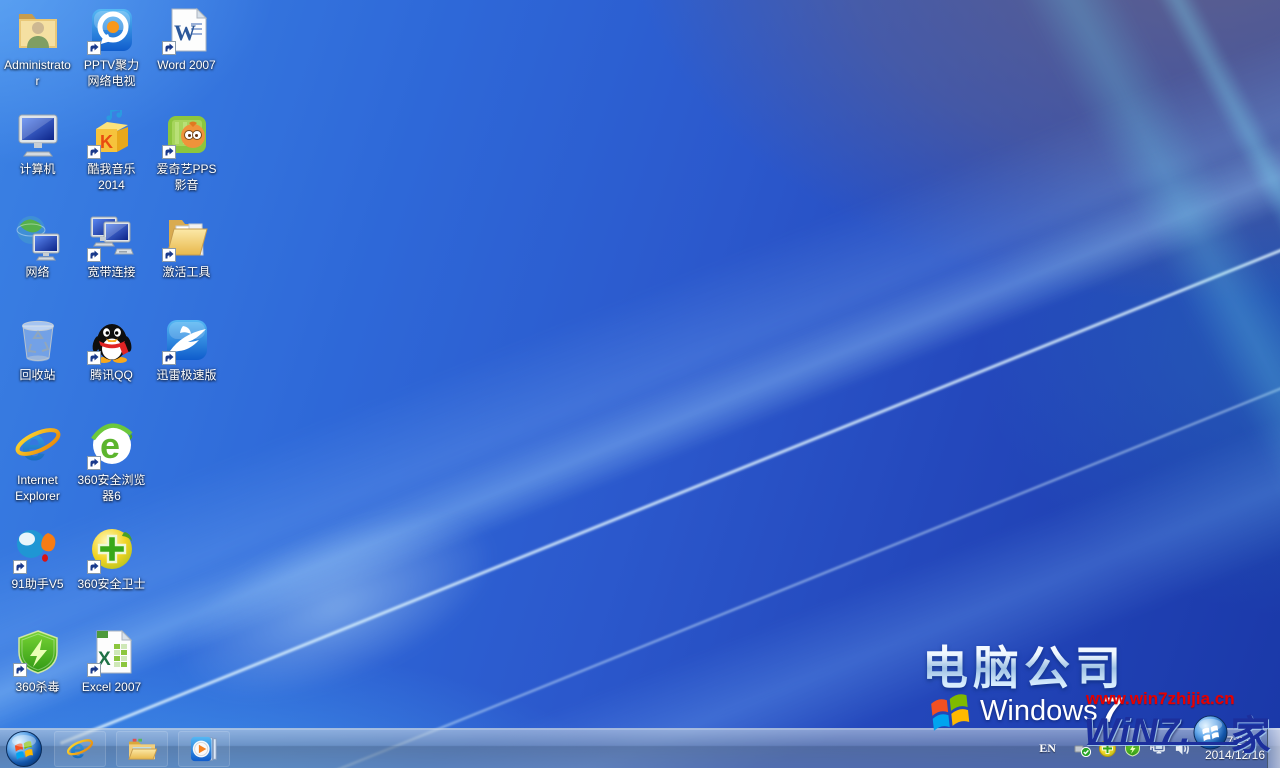 The width and height of the screenshot is (1280, 768). I want to click on watermark-url: www.win7zhijia.cn, so click(1160, 698).